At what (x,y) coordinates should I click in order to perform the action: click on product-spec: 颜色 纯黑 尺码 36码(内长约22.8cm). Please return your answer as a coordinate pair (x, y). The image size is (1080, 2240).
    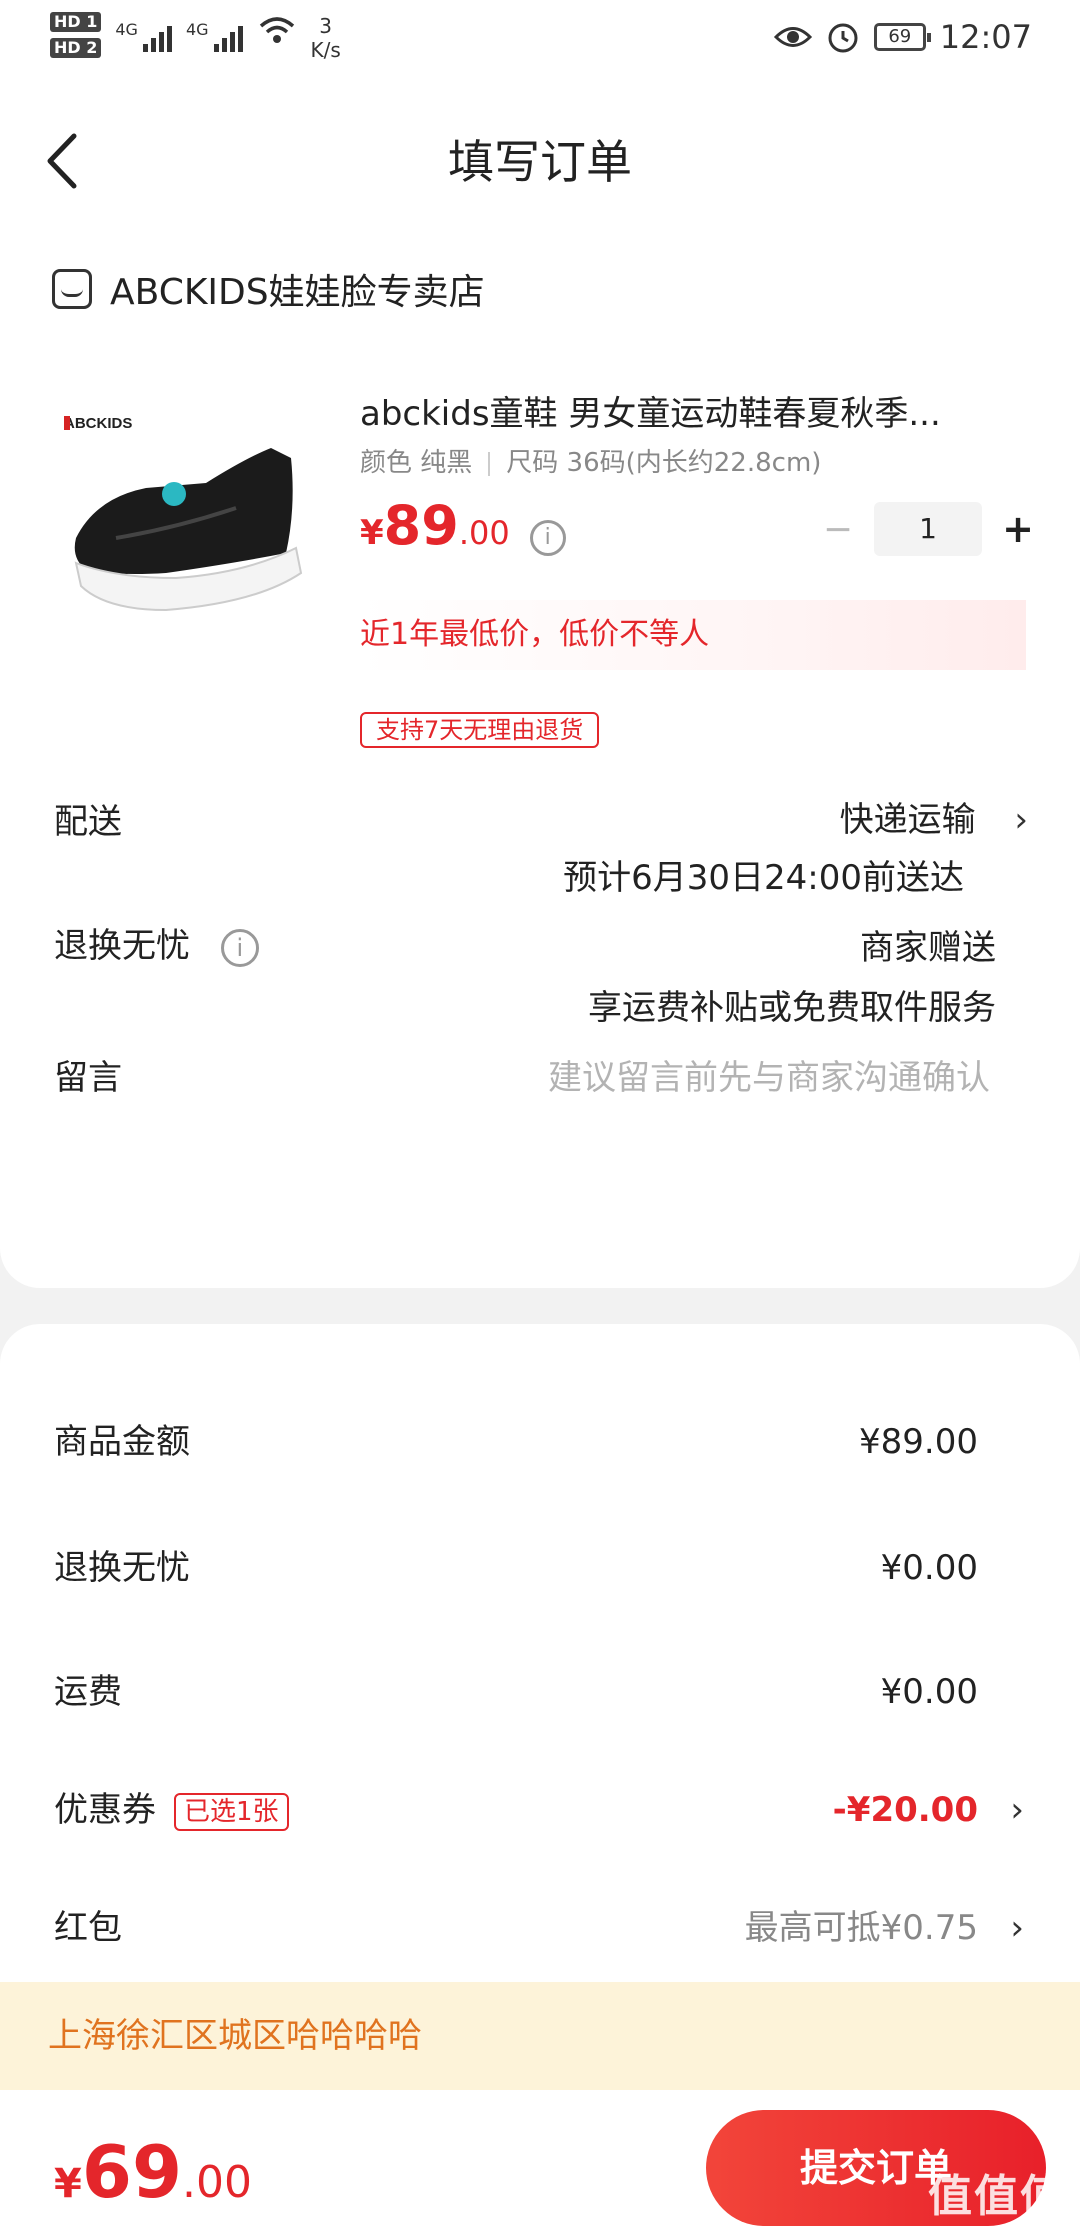
    Looking at the image, I should click on (590, 460).